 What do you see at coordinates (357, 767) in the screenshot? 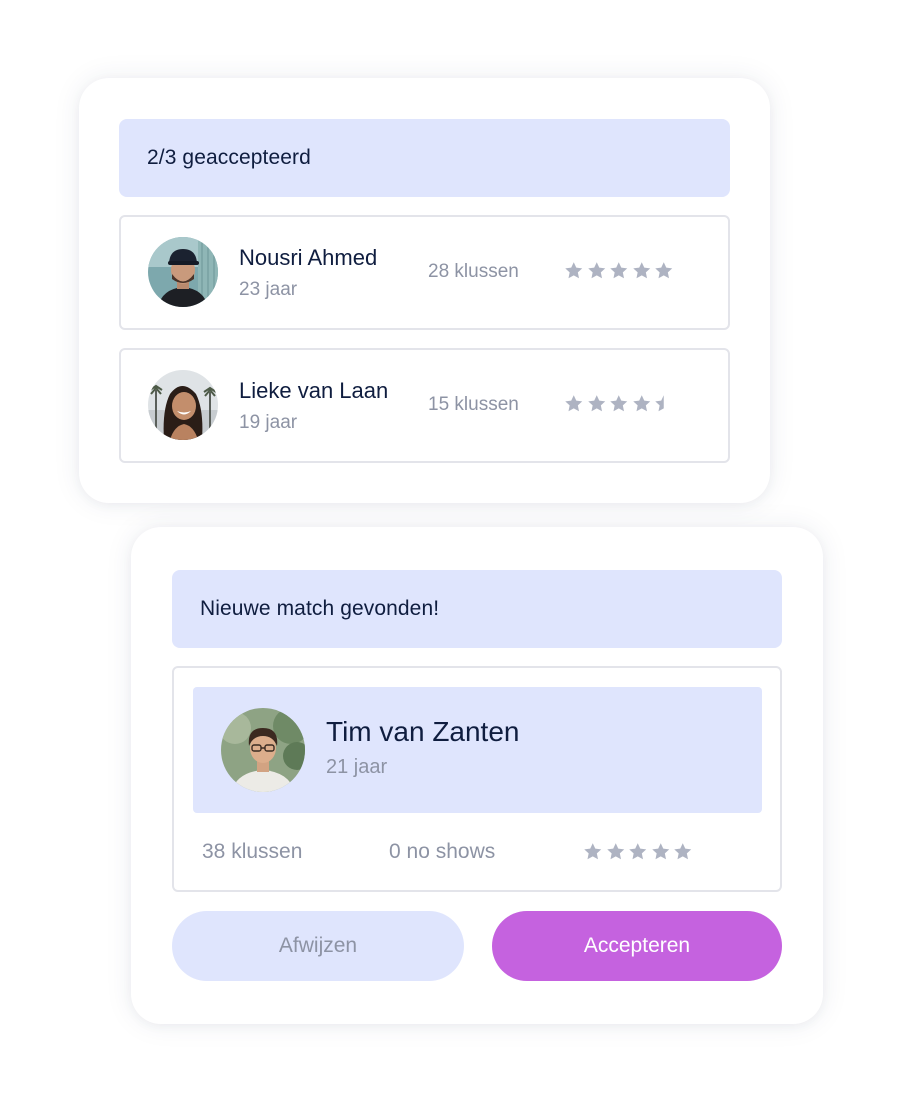
I see `match-age: 21 jaar` at bounding box center [357, 767].